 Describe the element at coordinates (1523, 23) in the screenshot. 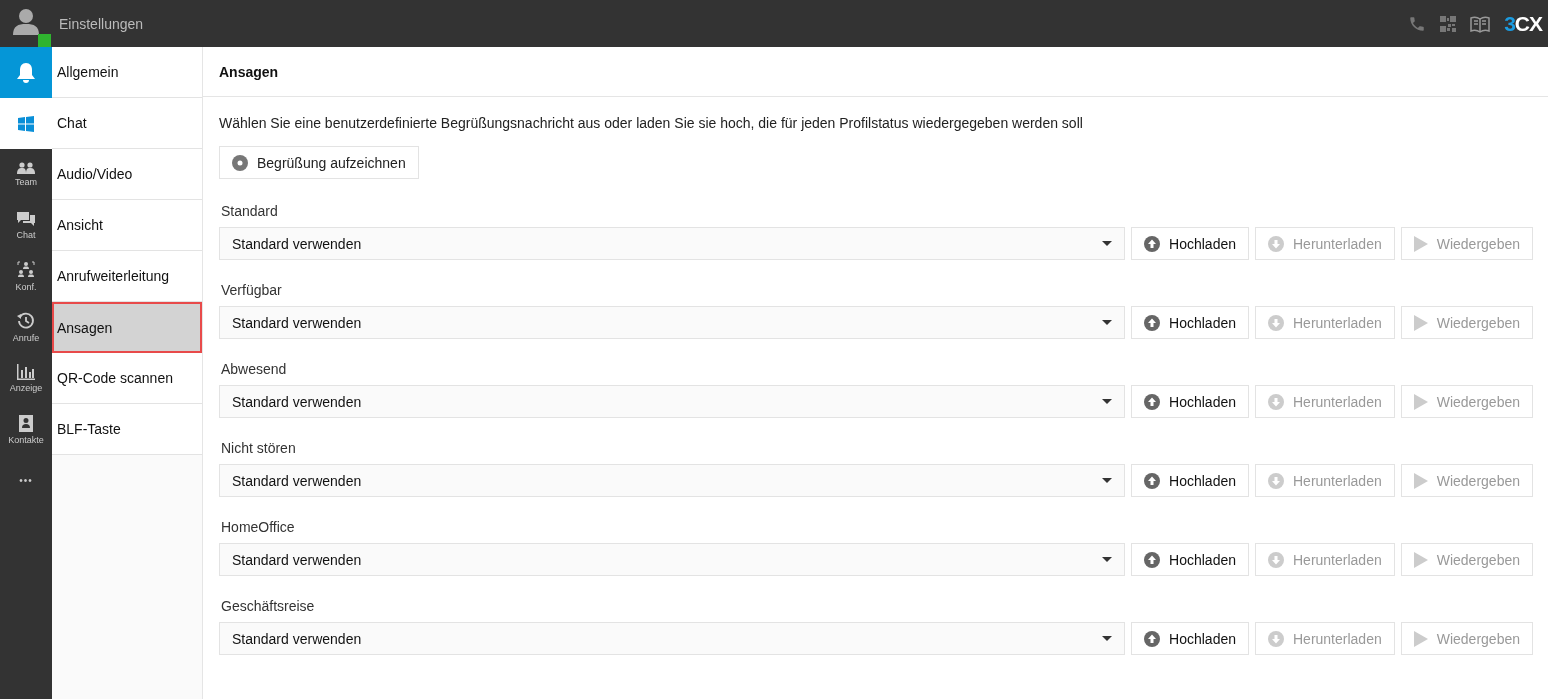

I see `brand-logo: 3CX` at that location.